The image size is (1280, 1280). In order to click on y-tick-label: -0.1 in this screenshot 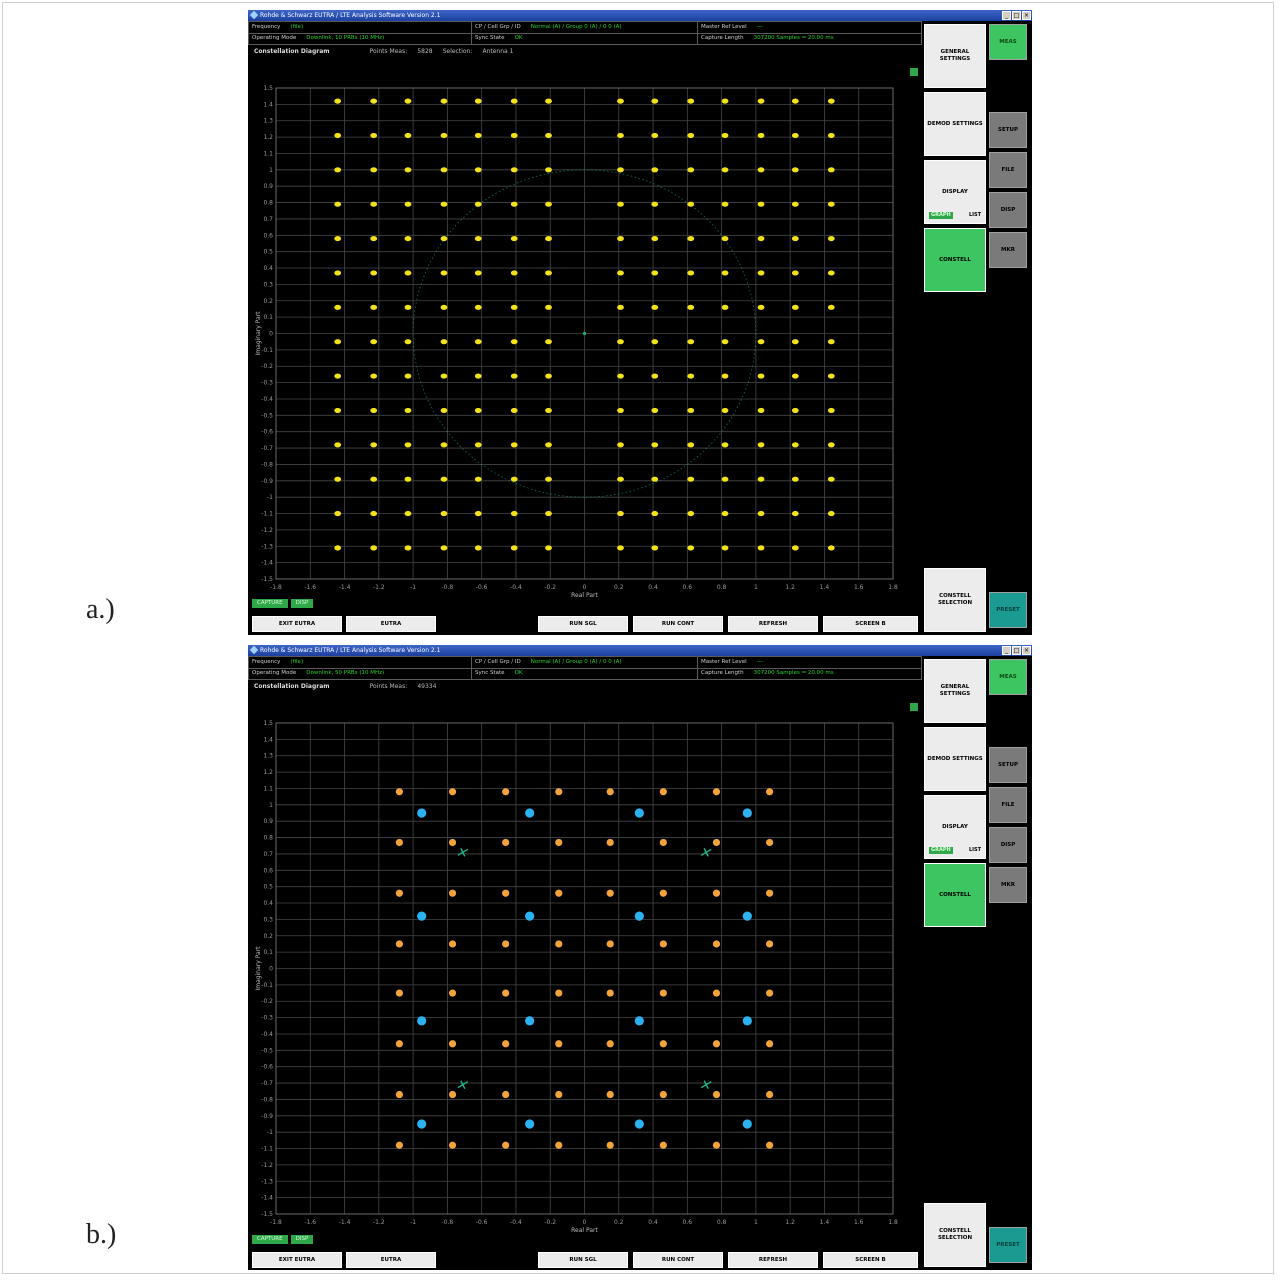, I will do `click(267, 985)`.